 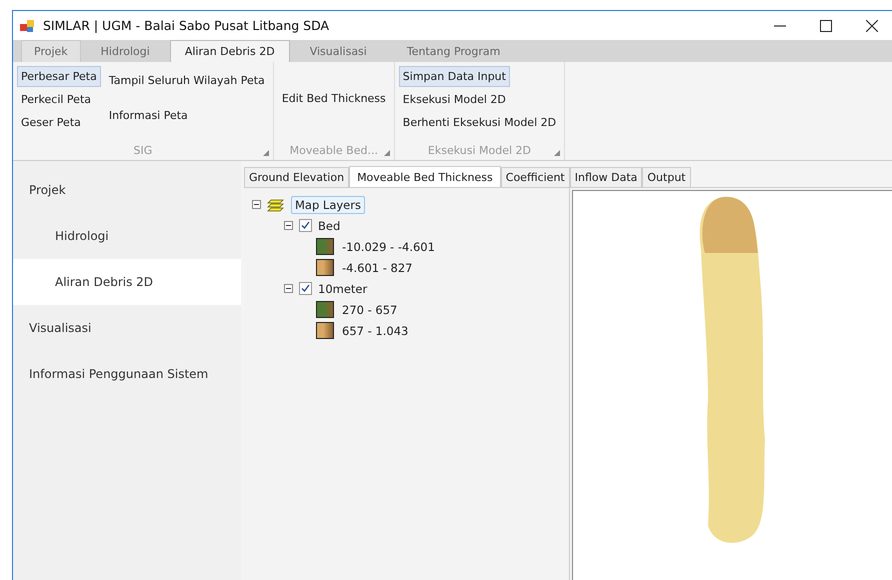 What do you see at coordinates (127, 374) in the screenshot?
I see `sidebar-item: Informasi Penggunaan Sistem` at bounding box center [127, 374].